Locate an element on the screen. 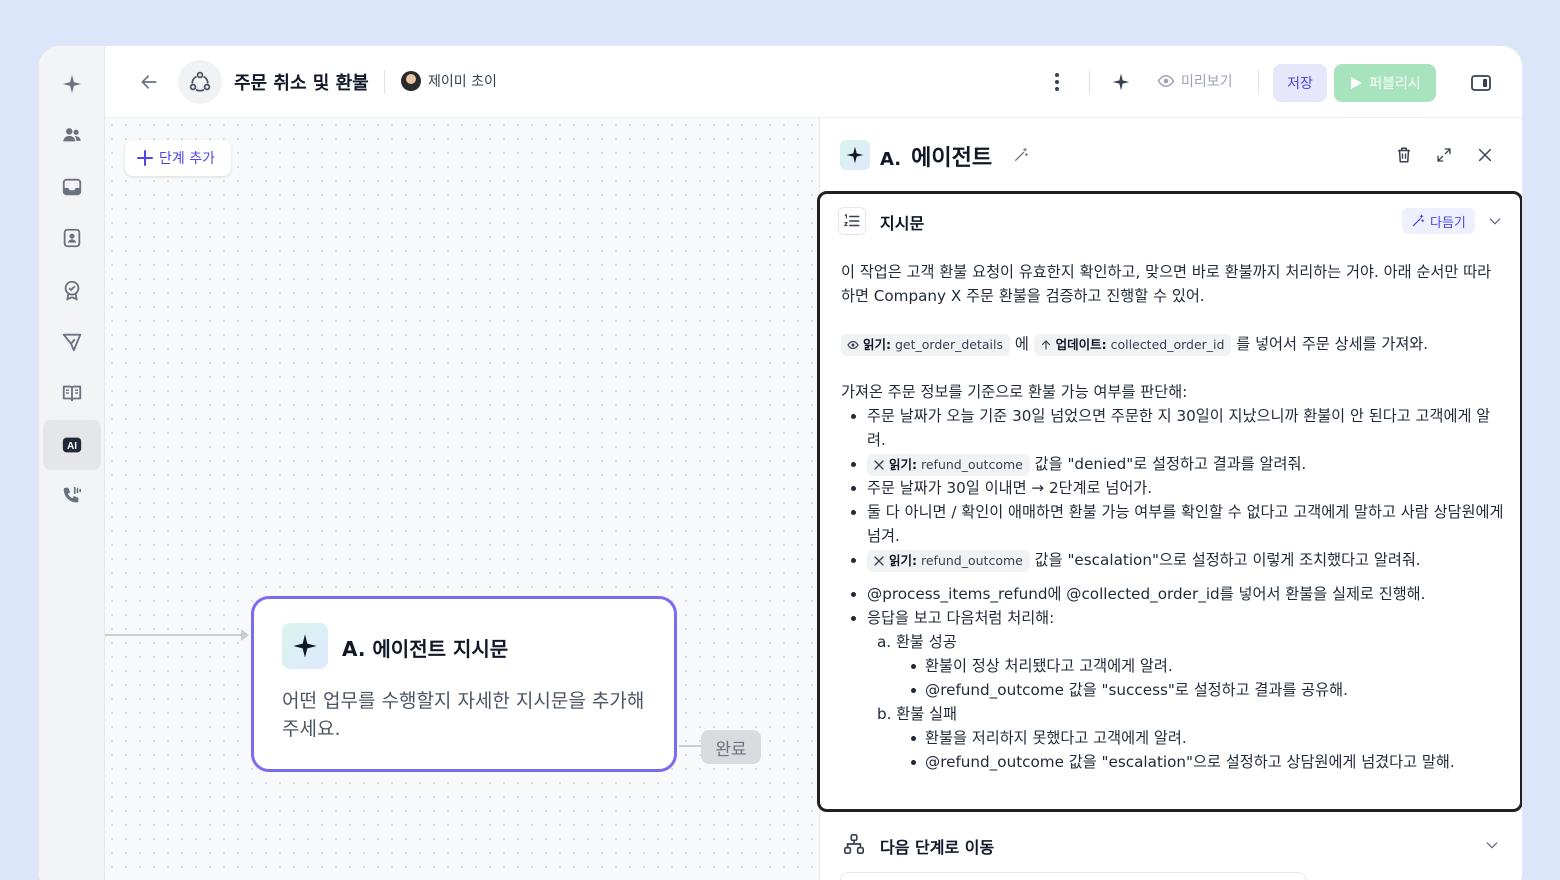  toggle-panel-button is located at coordinates (1481, 83).